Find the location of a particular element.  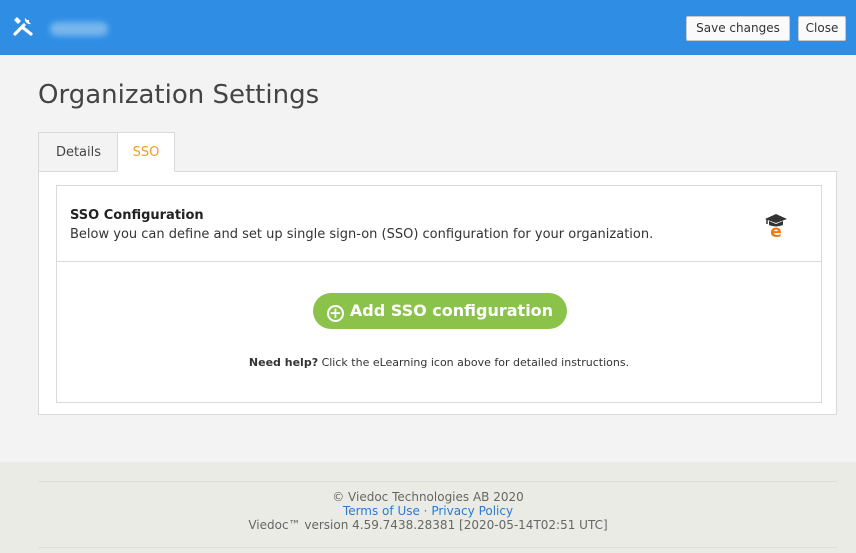

elearning-icon: e is located at coordinates (776, 224).